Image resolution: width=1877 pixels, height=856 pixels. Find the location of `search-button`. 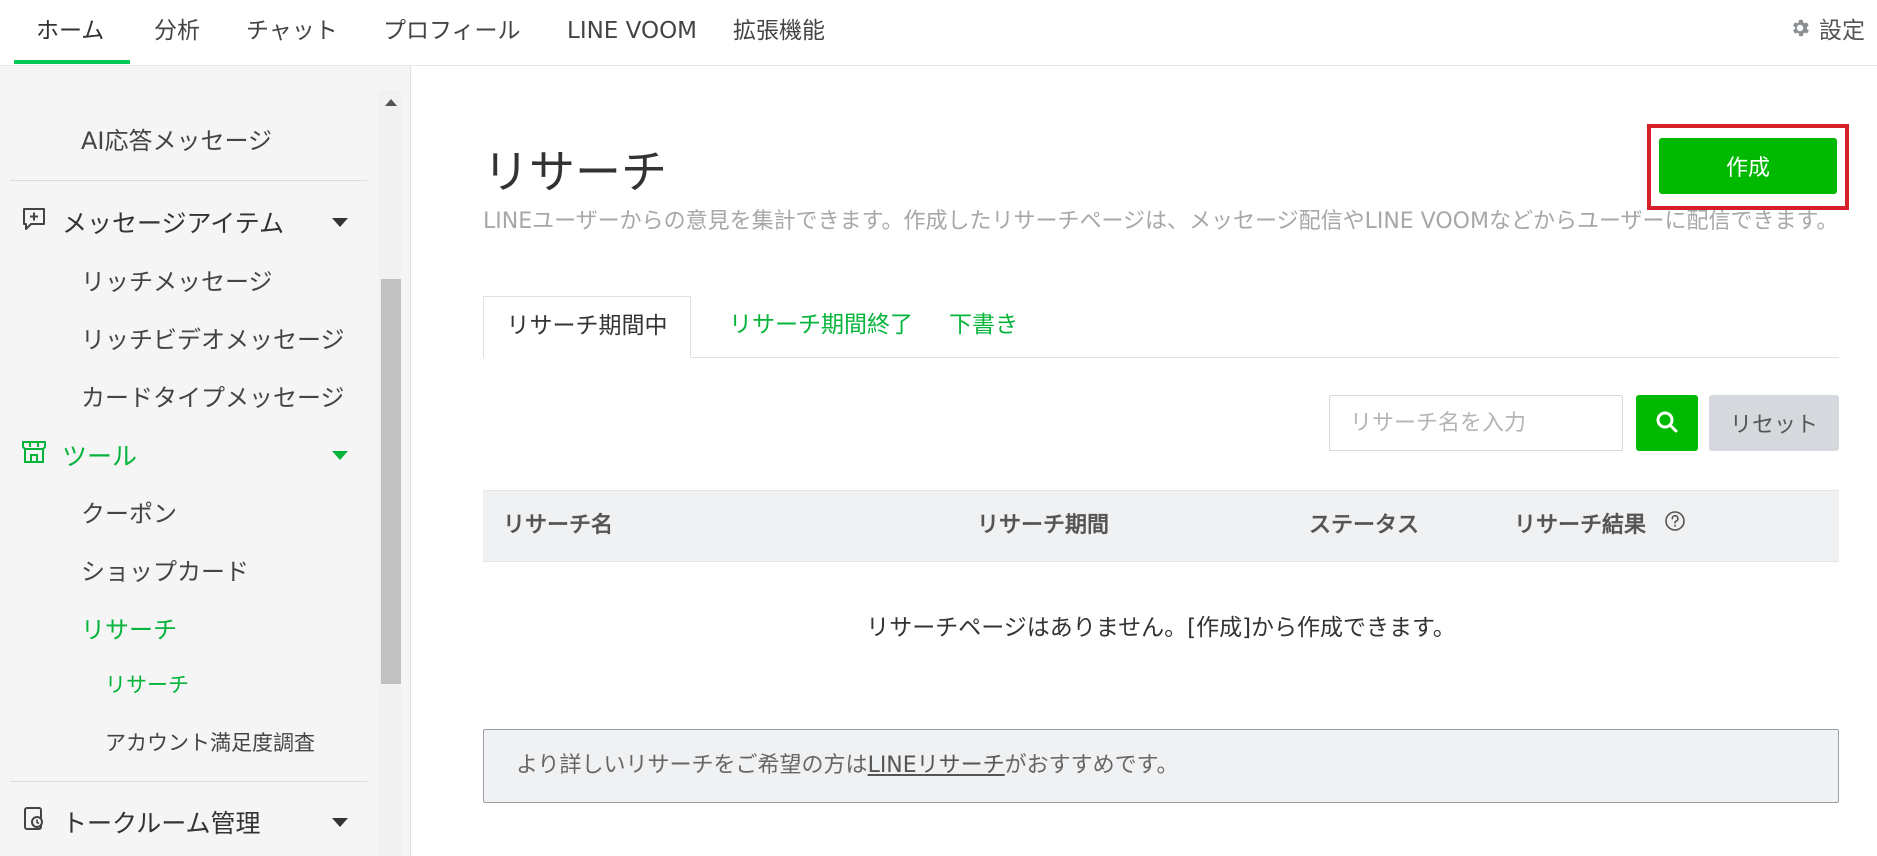

search-button is located at coordinates (1667, 423).